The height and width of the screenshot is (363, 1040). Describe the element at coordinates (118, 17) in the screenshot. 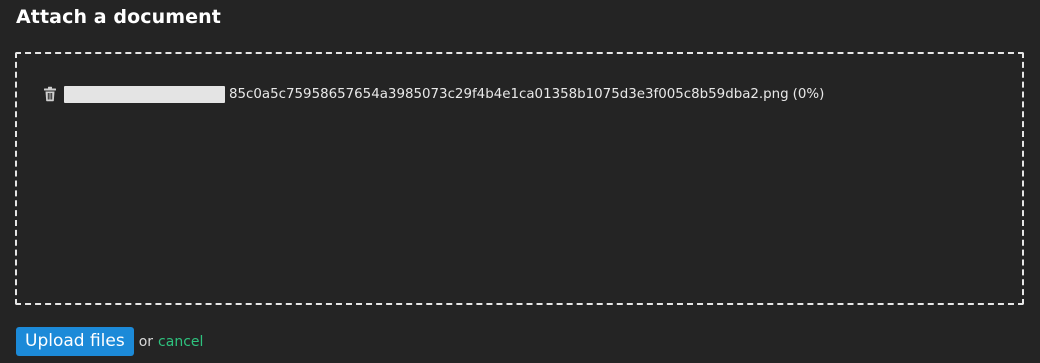

I see `page-title: Attach a document` at that location.